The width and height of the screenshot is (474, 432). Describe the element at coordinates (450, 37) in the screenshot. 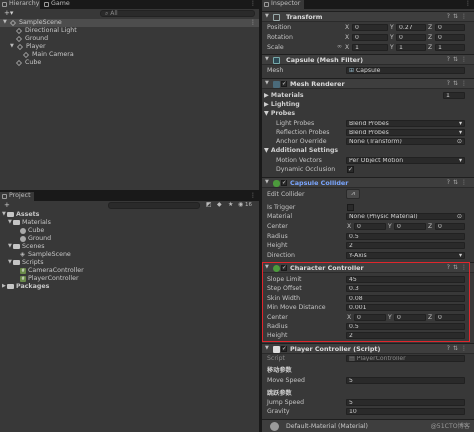

I see `rotation-z-field: 0` at that location.